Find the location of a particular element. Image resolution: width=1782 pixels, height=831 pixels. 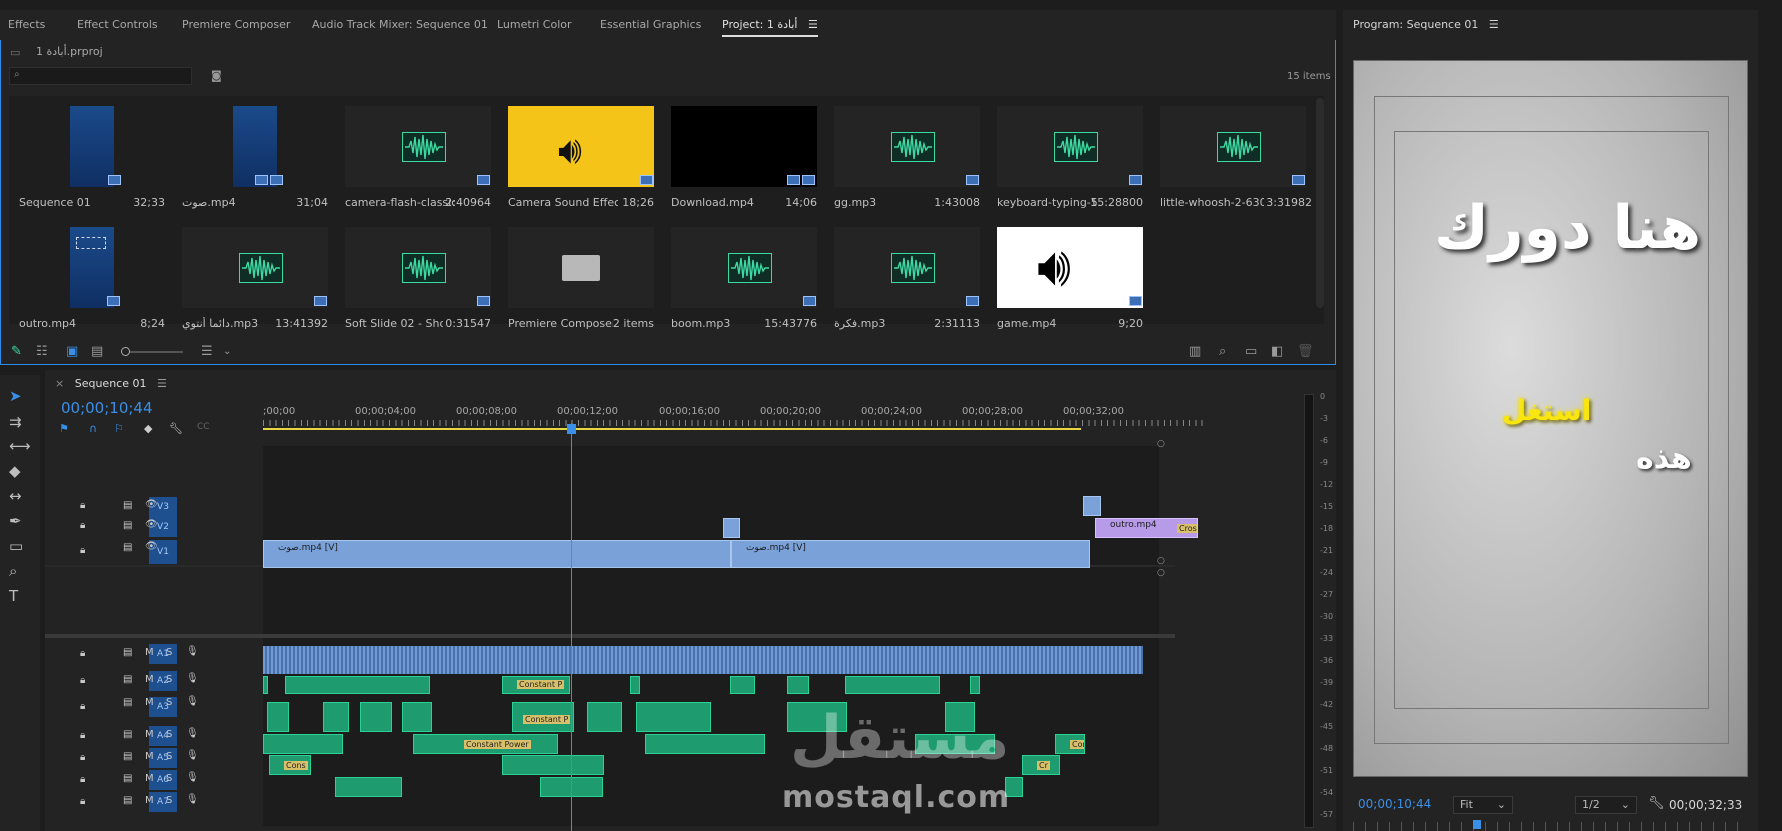

tab-effect-controls: Effect Controls is located at coordinates (117, 24).